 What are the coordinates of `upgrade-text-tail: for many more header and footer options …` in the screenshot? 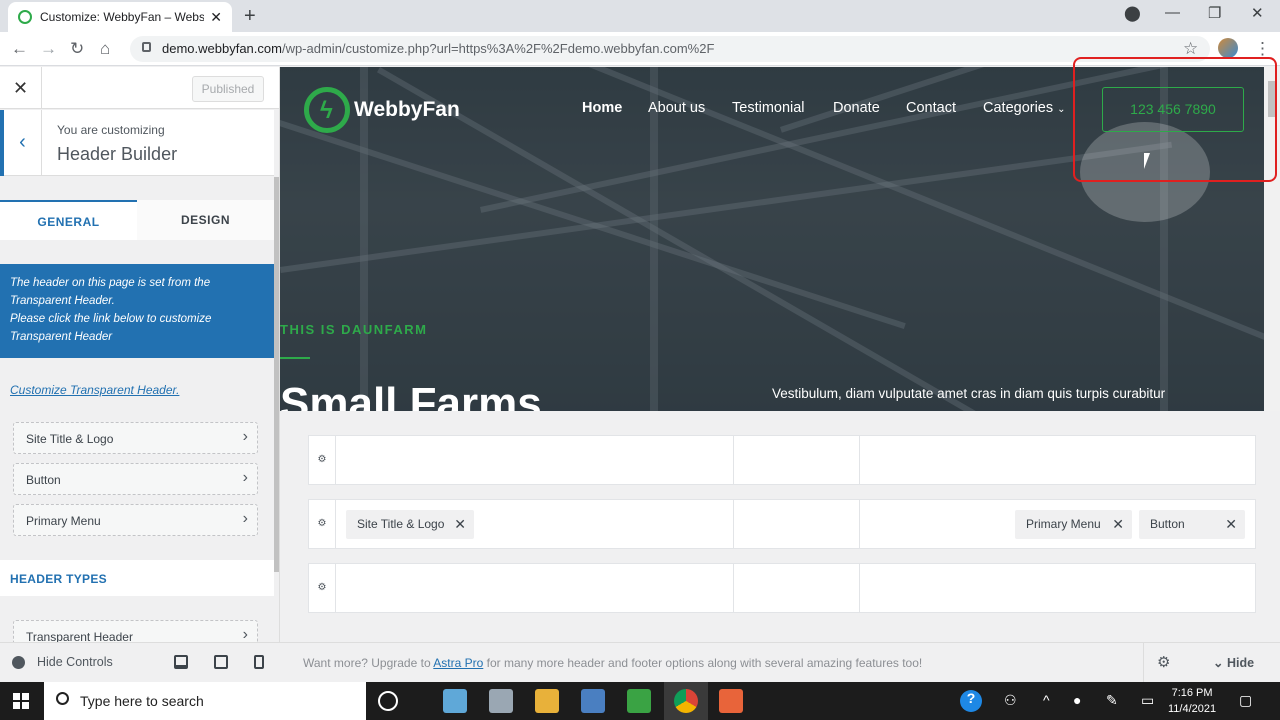 It's located at (703, 663).